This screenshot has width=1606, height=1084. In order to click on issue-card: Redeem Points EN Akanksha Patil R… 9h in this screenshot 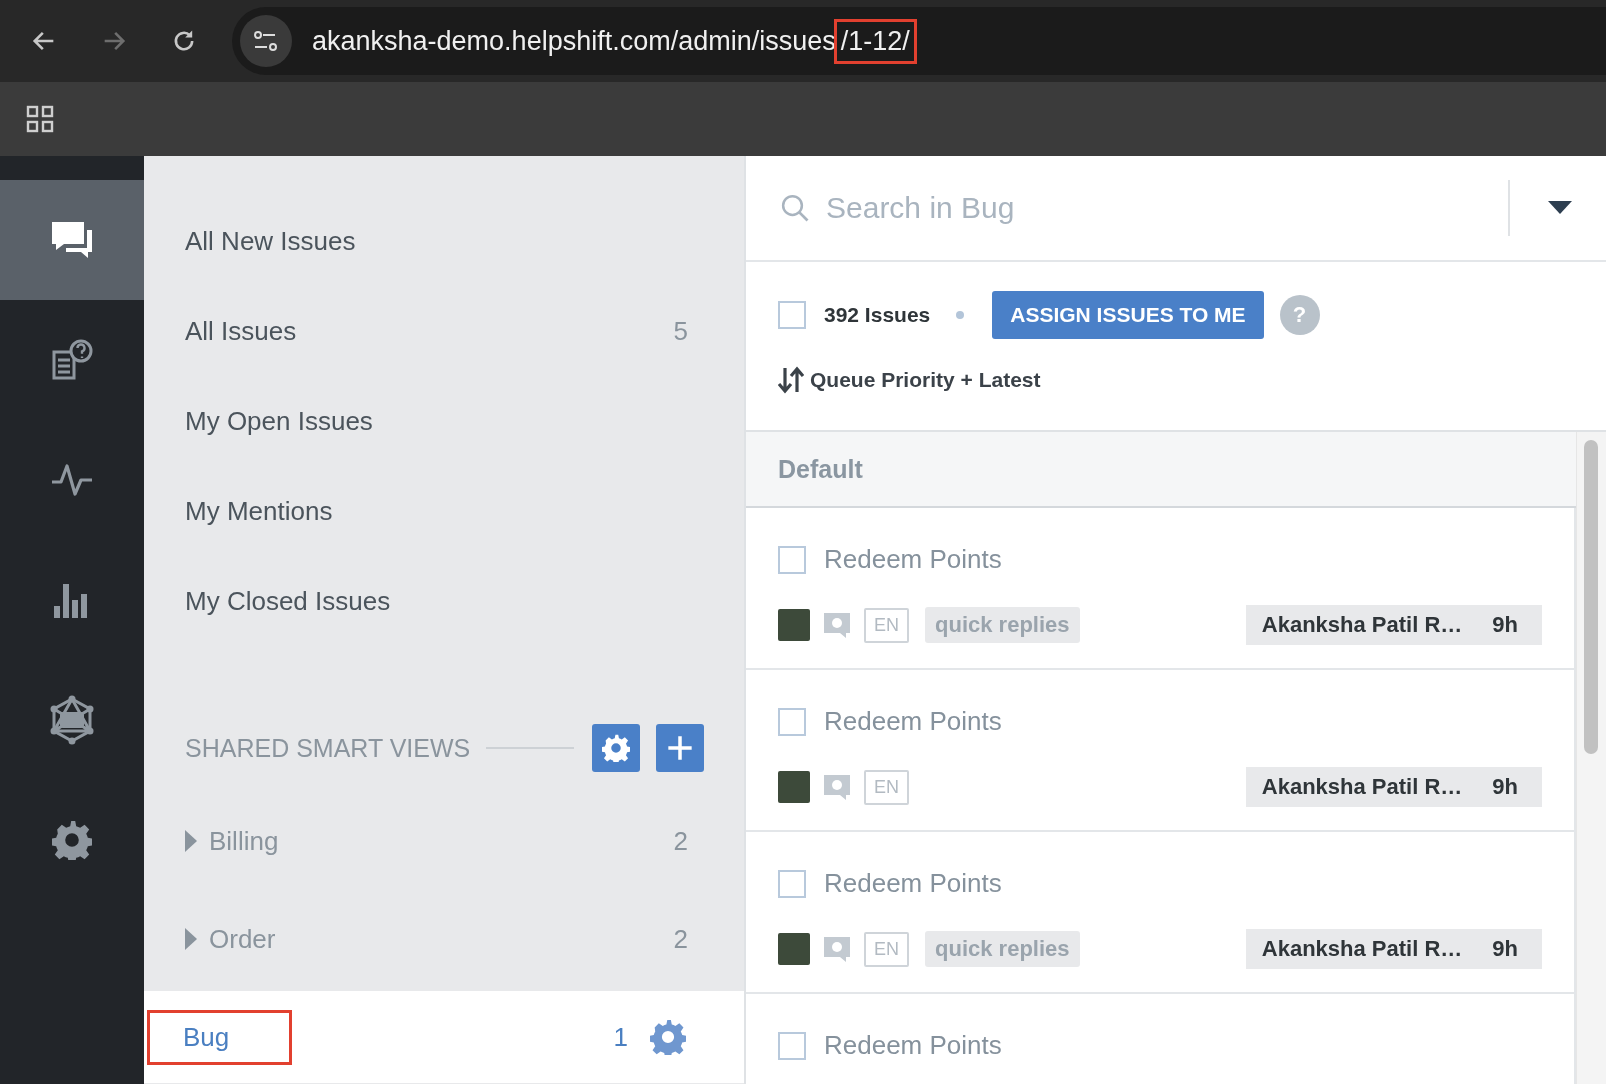, I will do `click(1161, 751)`.